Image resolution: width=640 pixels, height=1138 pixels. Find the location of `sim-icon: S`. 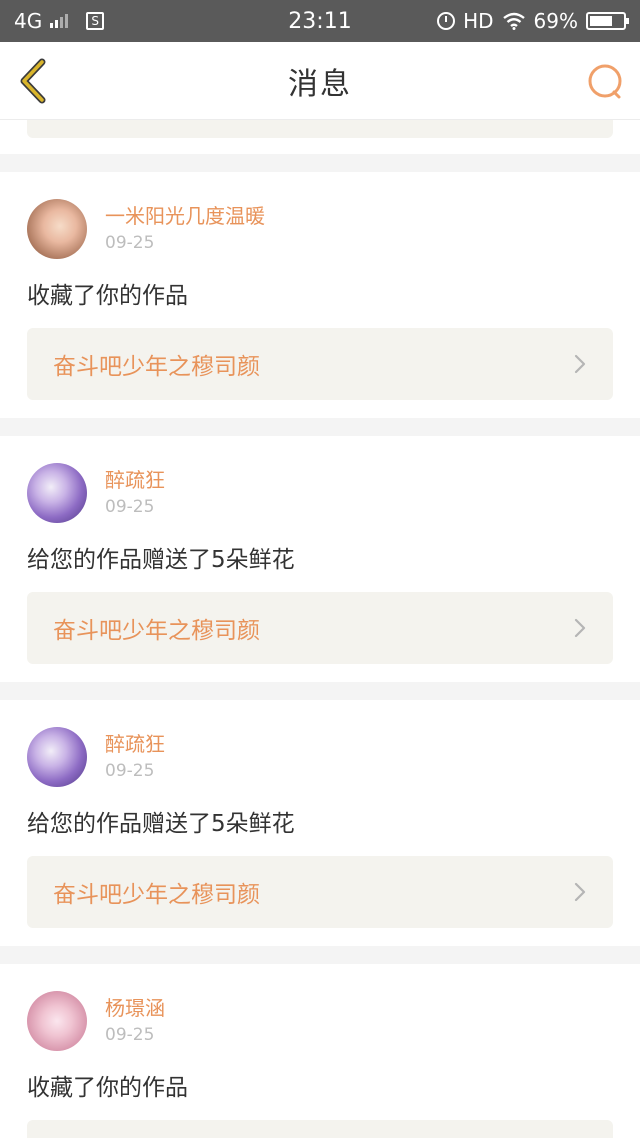

sim-icon: S is located at coordinates (95, 21).